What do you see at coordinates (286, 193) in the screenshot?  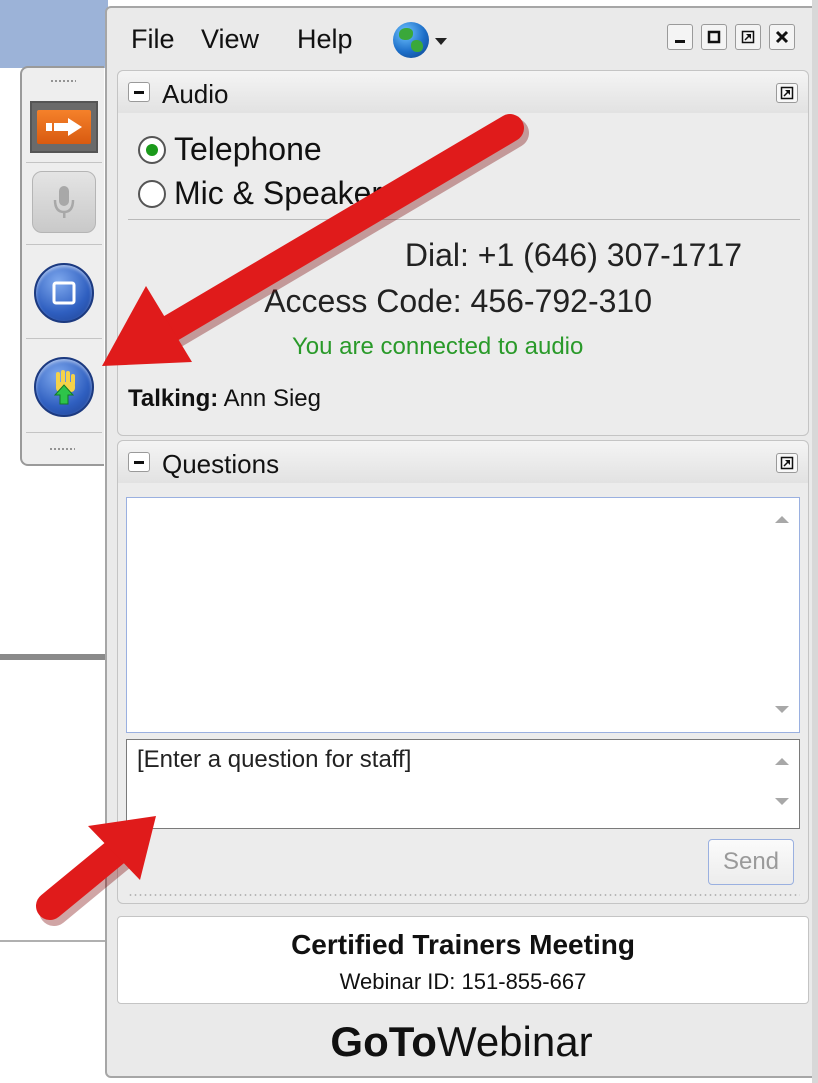 I see `radio-mic-speakers-label: Mic & Speakers` at bounding box center [286, 193].